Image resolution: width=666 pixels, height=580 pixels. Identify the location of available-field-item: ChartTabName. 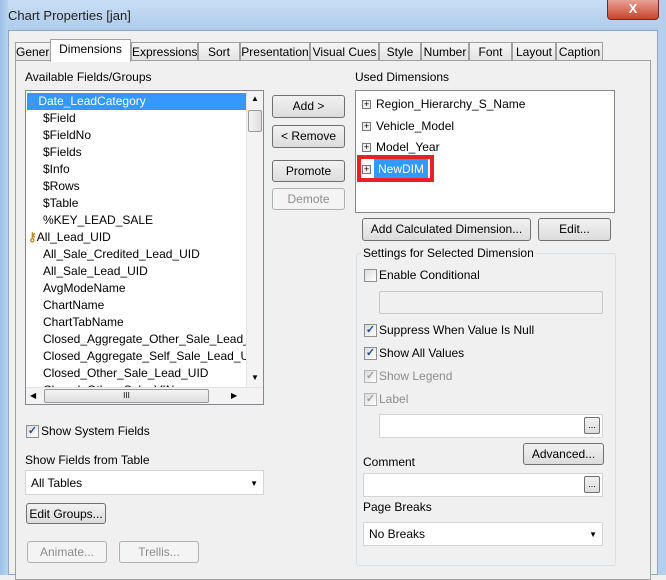
(83, 322).